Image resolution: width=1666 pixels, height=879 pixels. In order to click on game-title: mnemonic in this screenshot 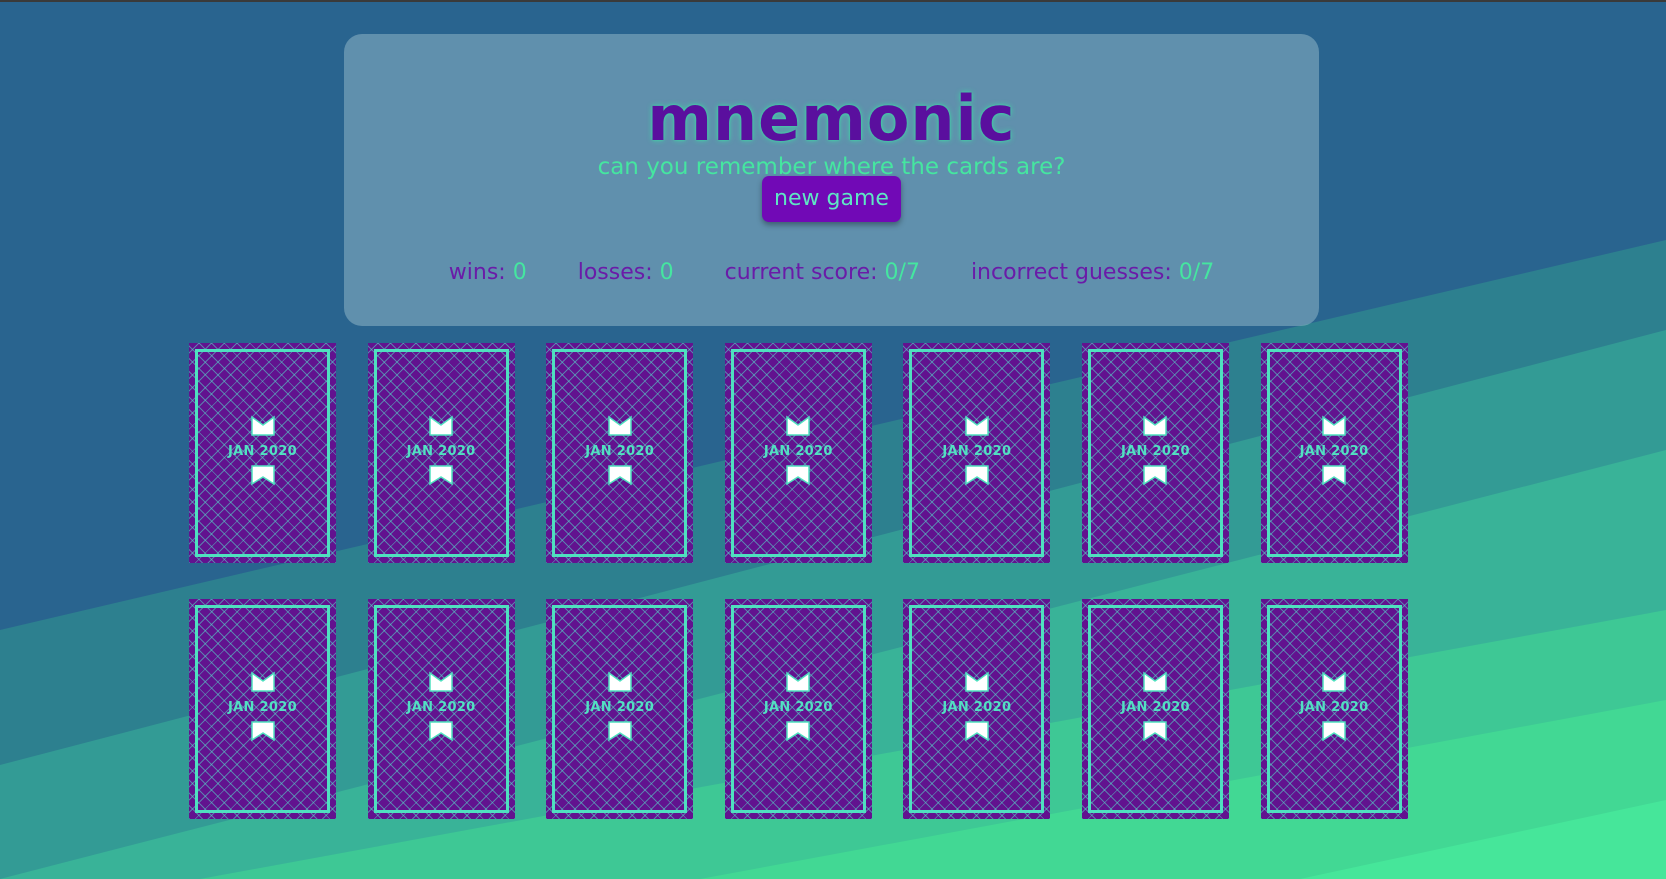, I will do `click(831, 118)`.